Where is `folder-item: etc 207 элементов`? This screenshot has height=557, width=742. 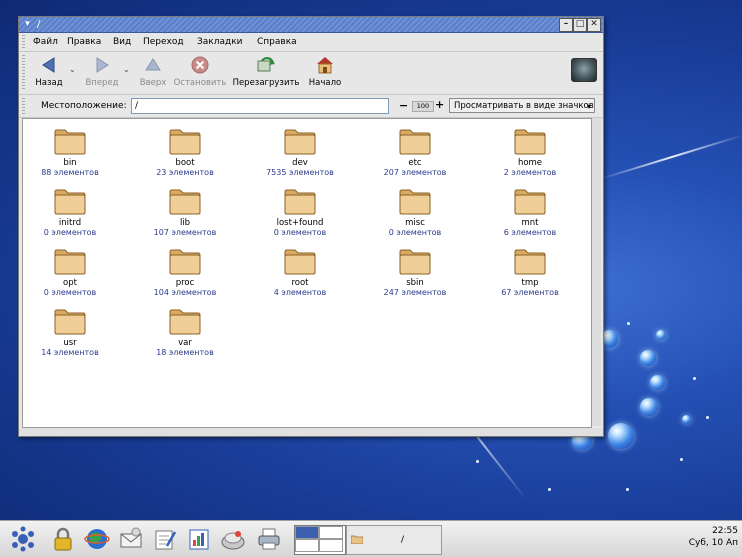
folder-item: etc 207 элементов is located at coordinates (415, 152).